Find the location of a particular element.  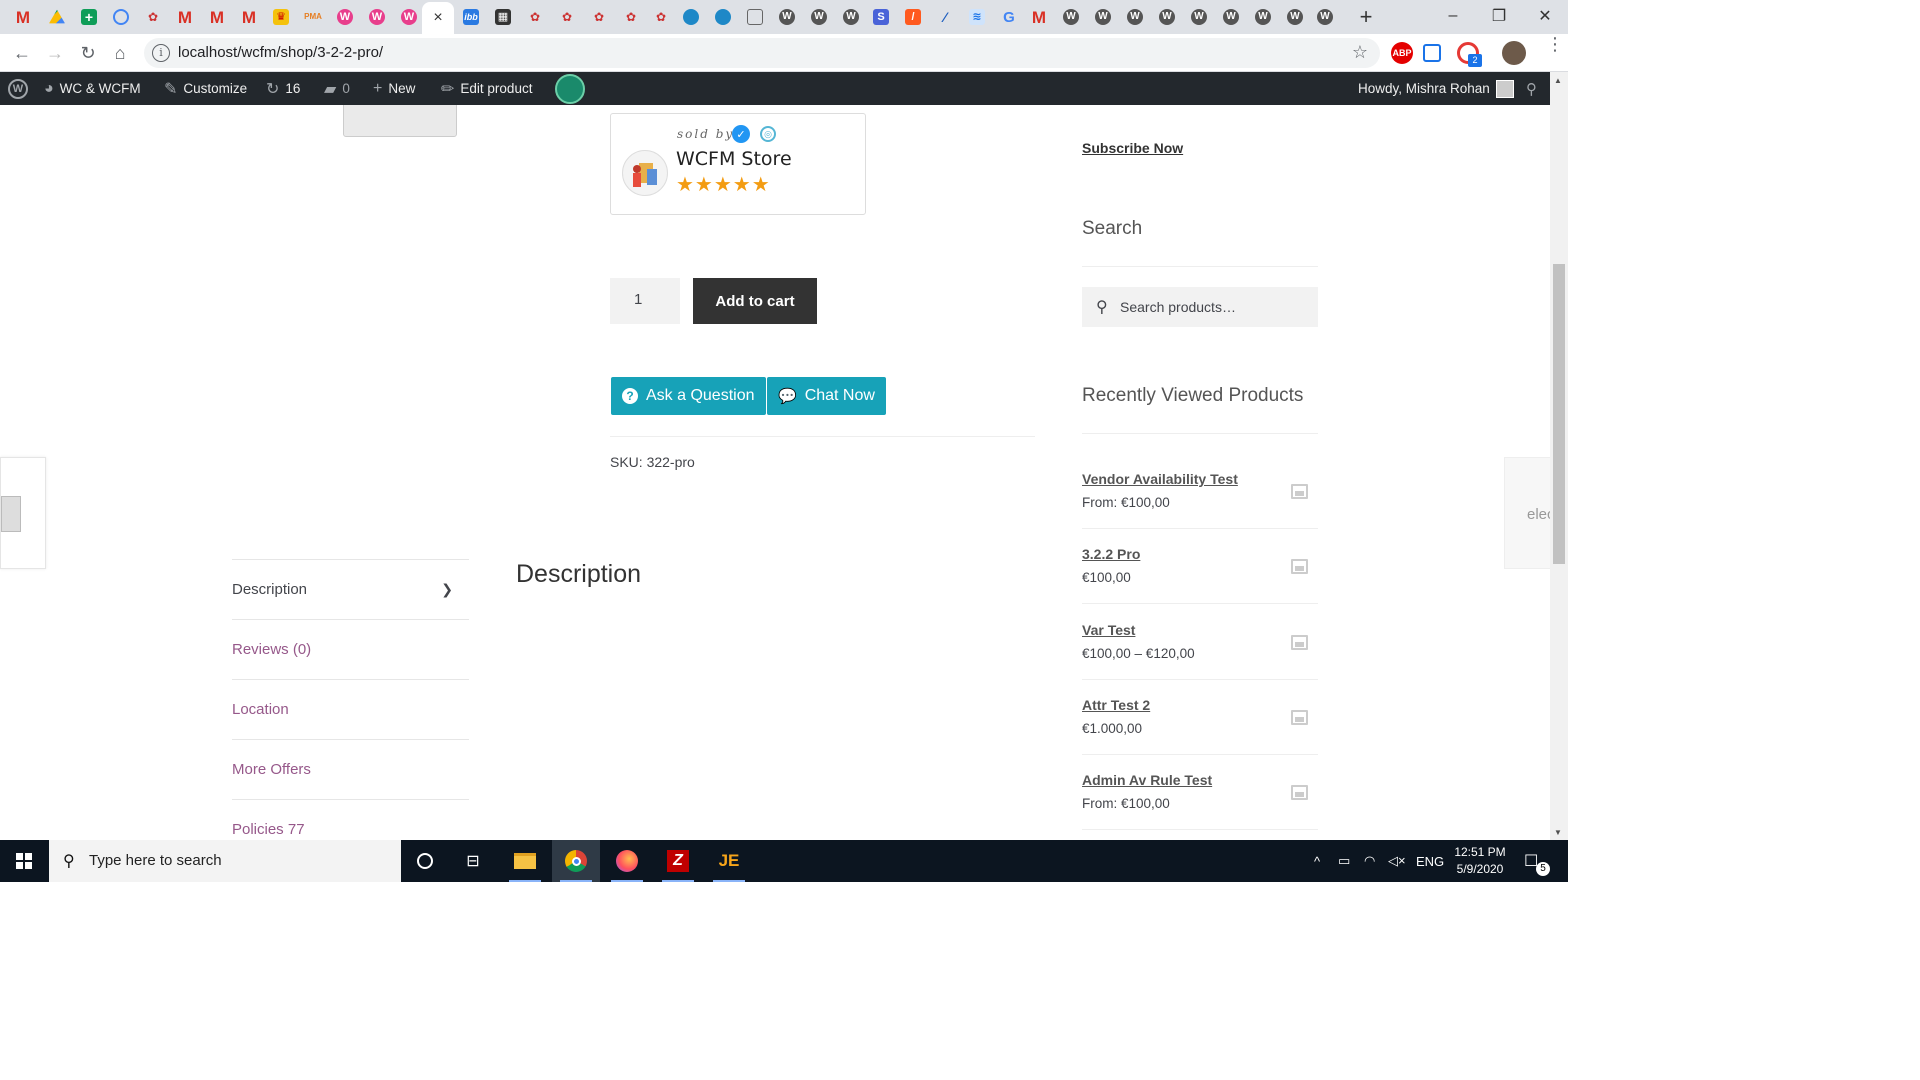

scroll-thumb is located at coordinates (1559, 414).